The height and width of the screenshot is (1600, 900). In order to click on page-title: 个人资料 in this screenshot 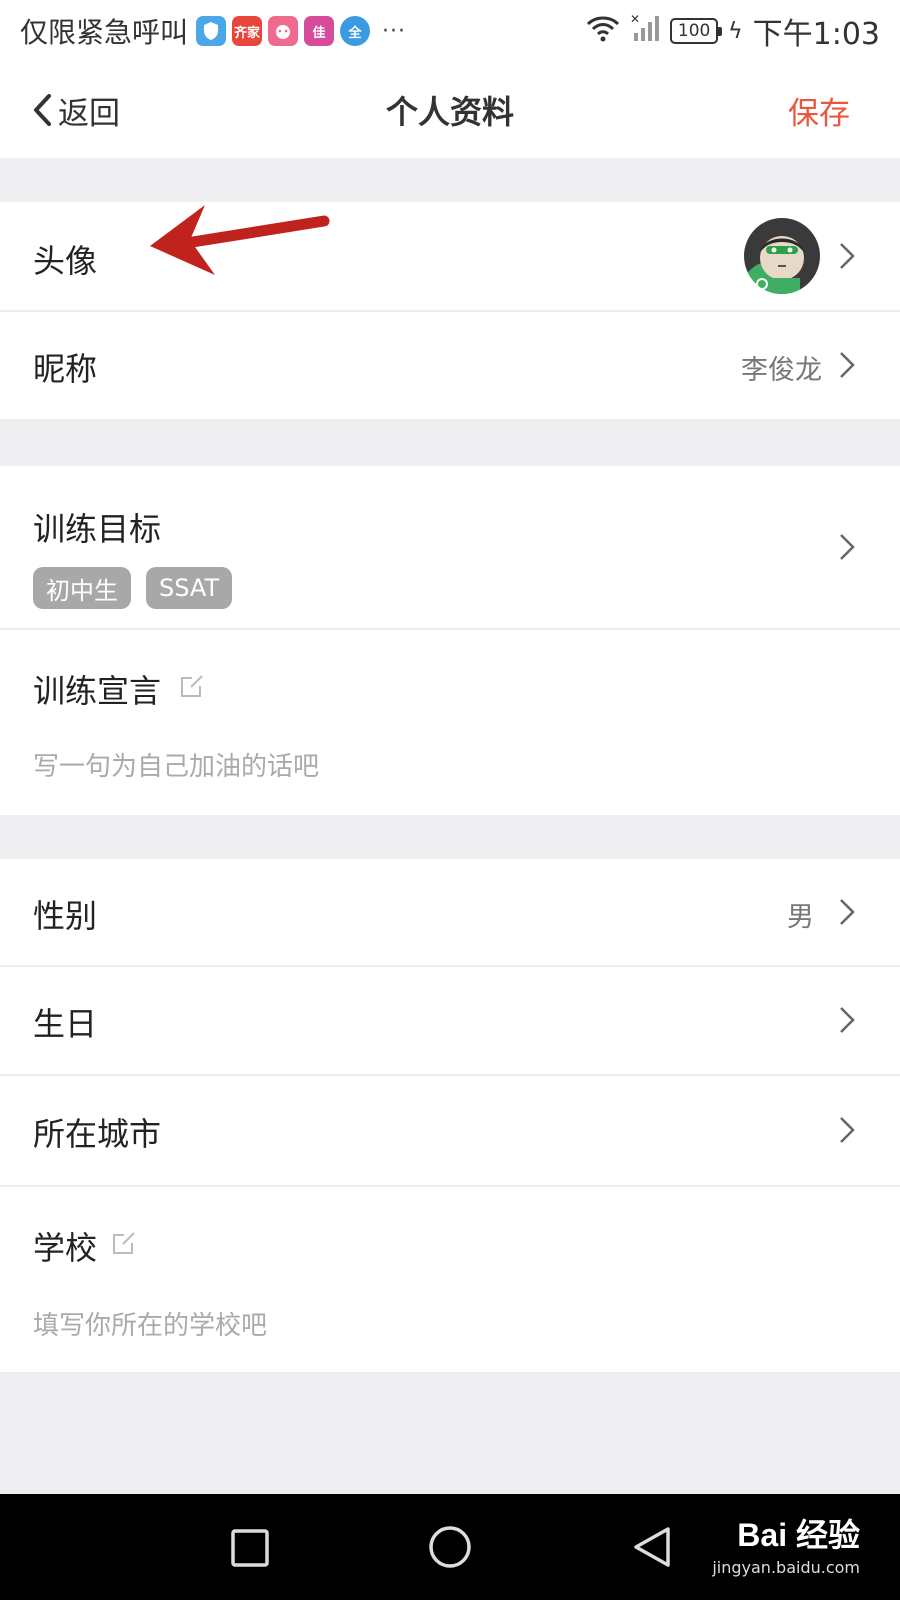, I will do `click(449, 112)`.